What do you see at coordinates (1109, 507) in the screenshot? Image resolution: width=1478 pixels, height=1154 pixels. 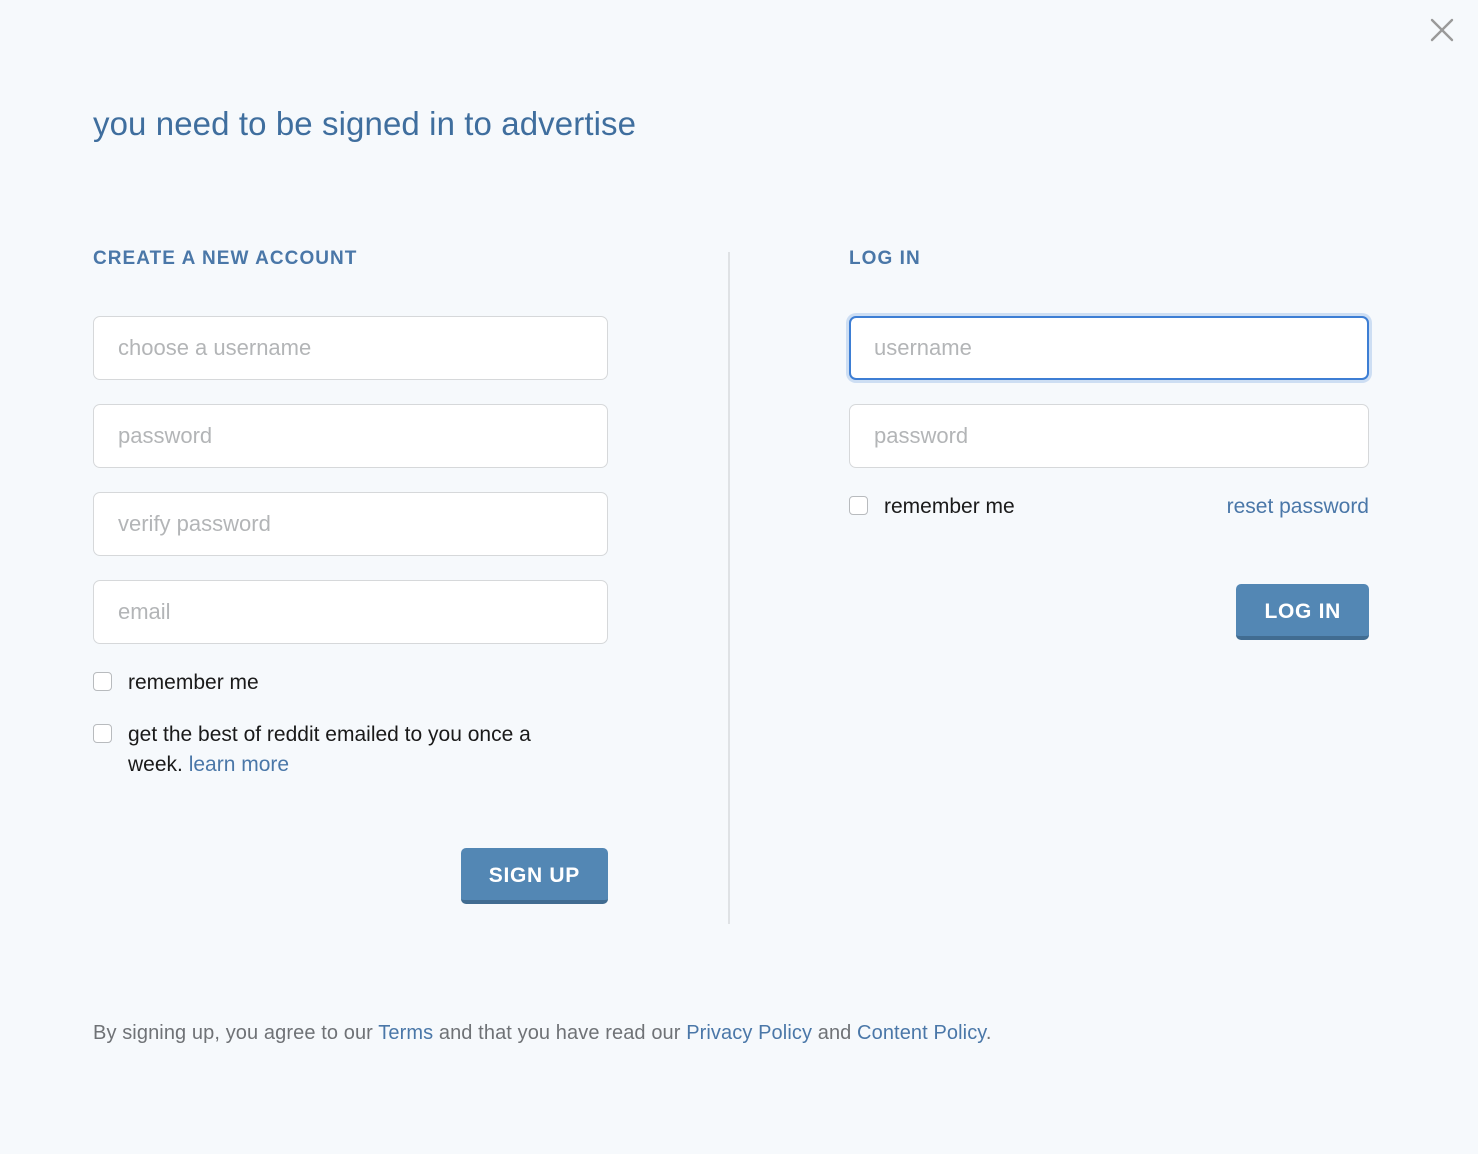 I see `login-options-row: remember me reset password` at bounding box center [1109, 507].